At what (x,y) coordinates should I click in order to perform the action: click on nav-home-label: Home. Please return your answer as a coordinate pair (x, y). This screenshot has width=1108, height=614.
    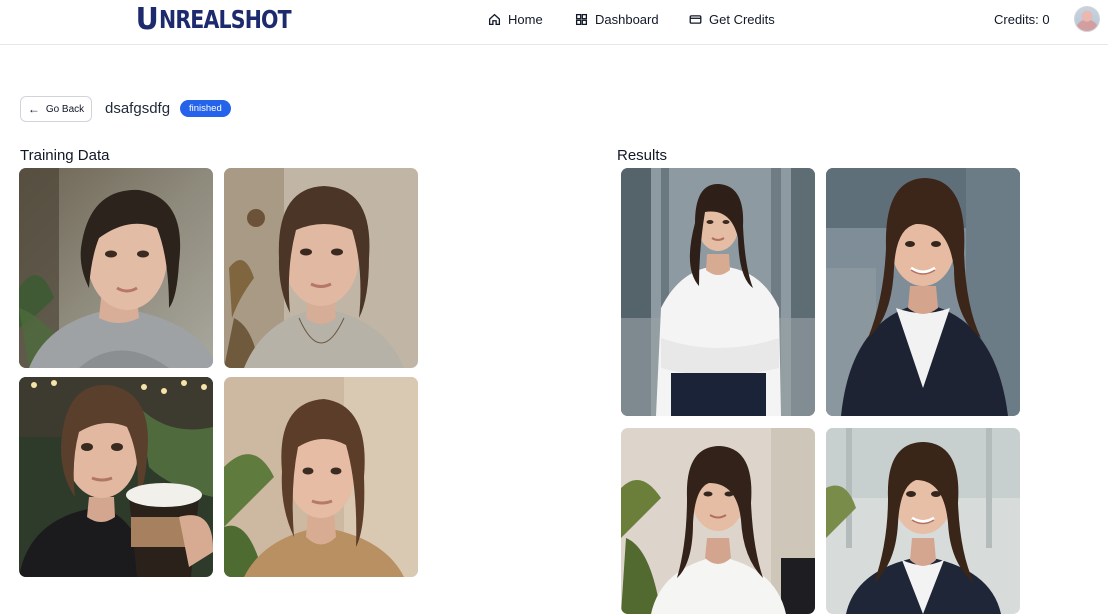
    Looking at the image, I should click on (525, 19).